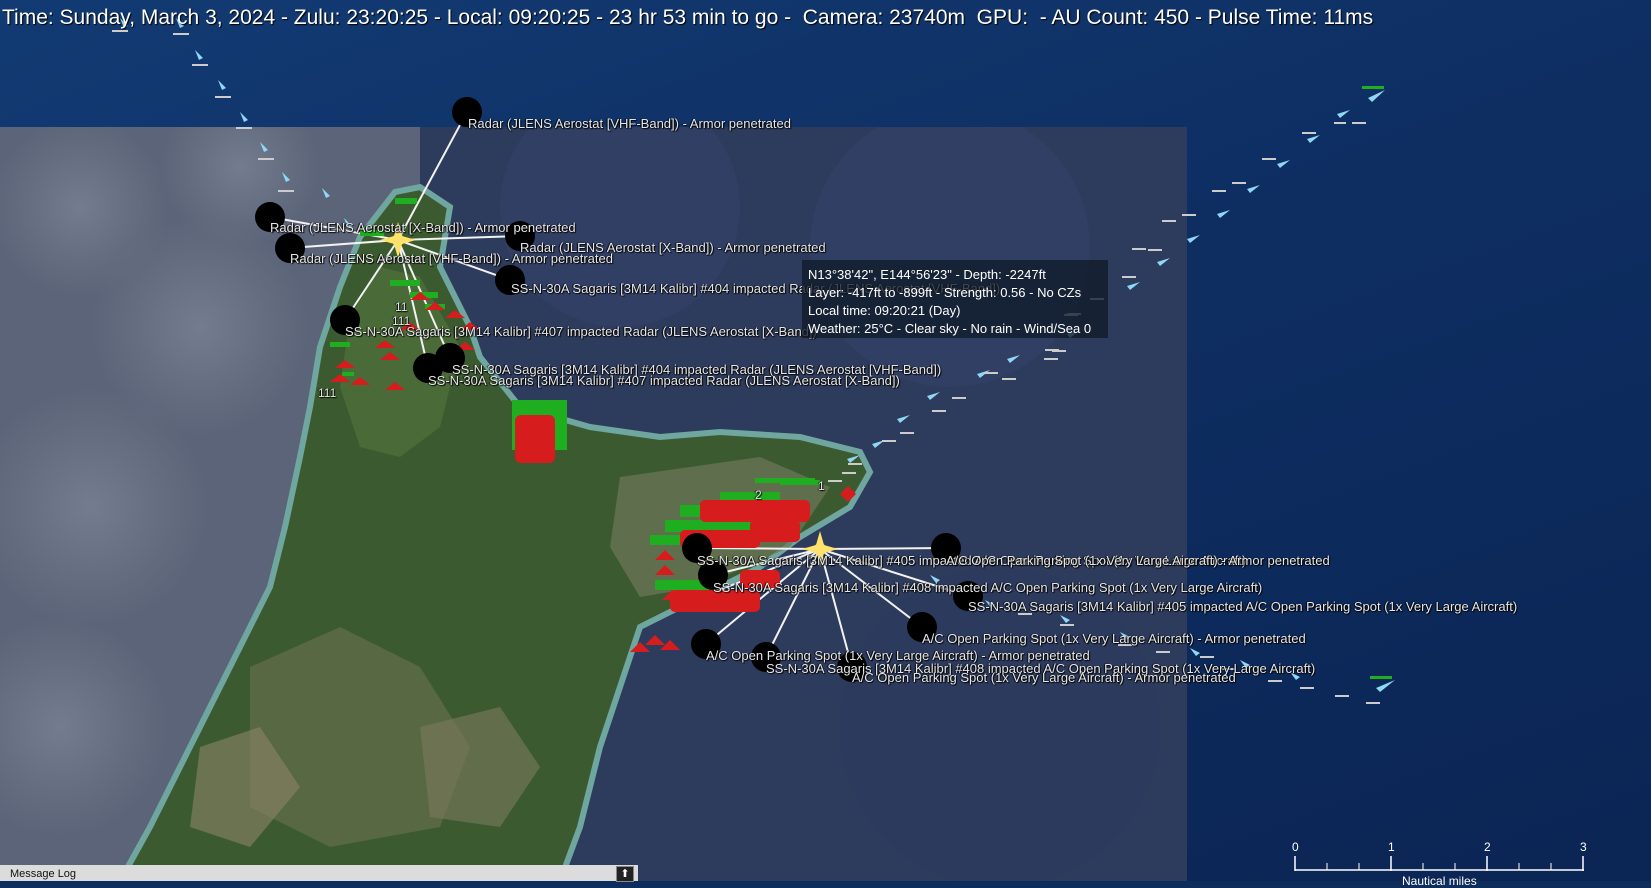 This screenshot has width=1651, height=888. What do you see at coordinates (821, 486) in the screenshot?
I see `unit-count-badge: 1` at bounding box center [821, 486].